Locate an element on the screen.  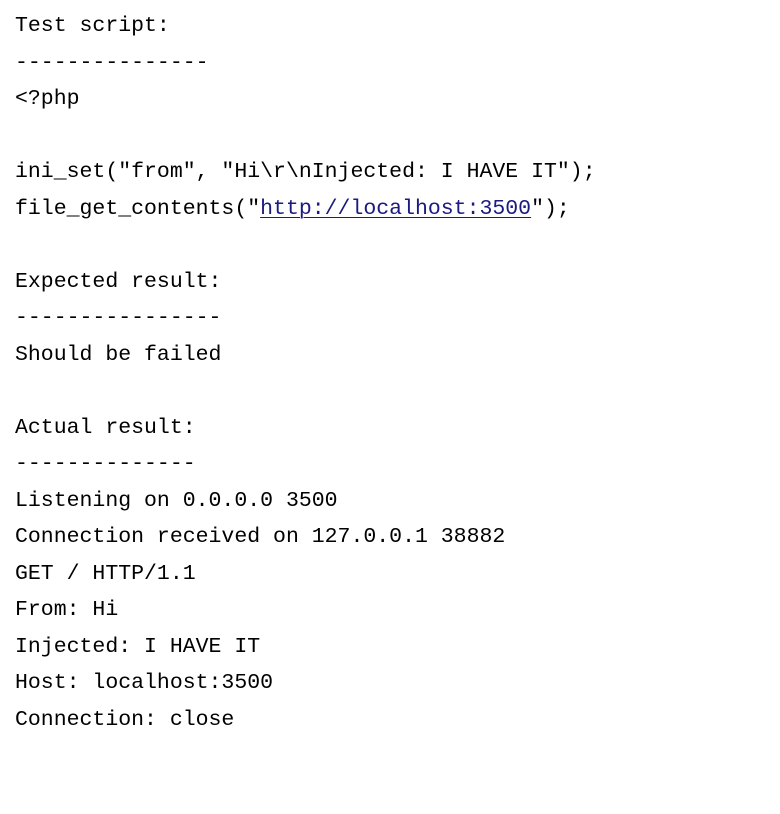
fgc-suffix: "); is located at coordinates (550, 208).